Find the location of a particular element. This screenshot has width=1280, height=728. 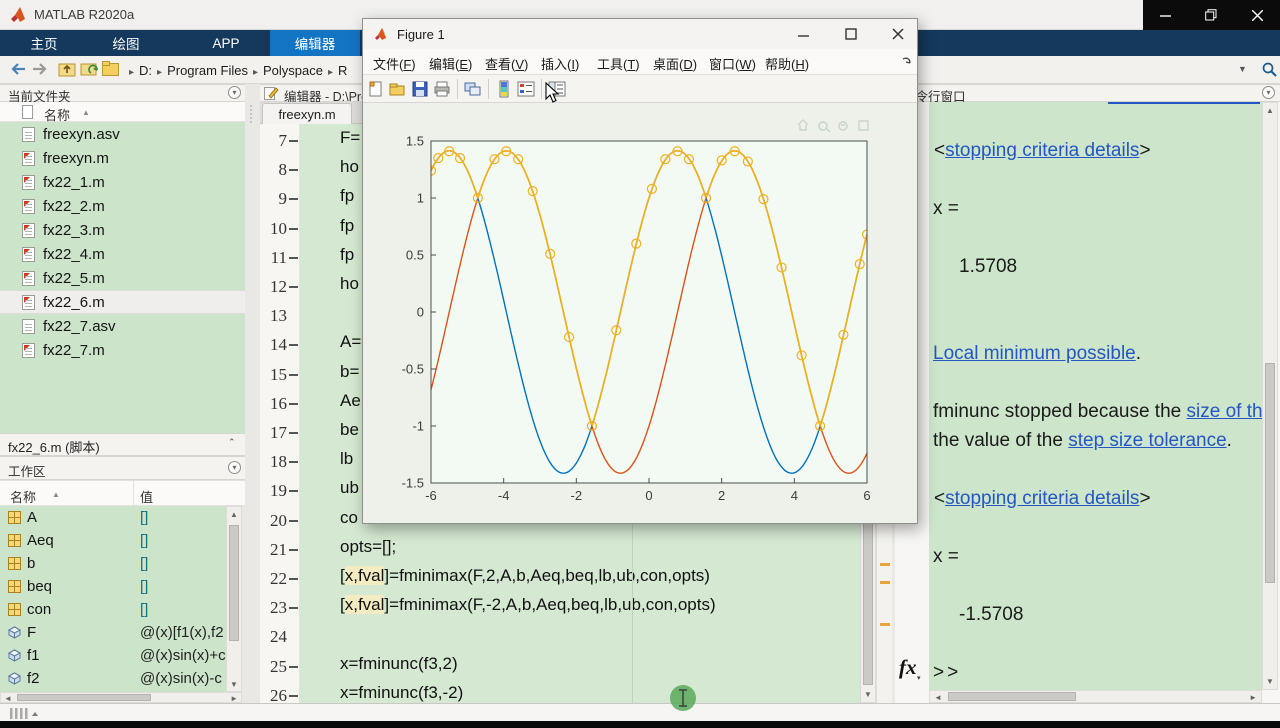

command-window-menu-icon: ▾ is located at coordinates (1268, 92).